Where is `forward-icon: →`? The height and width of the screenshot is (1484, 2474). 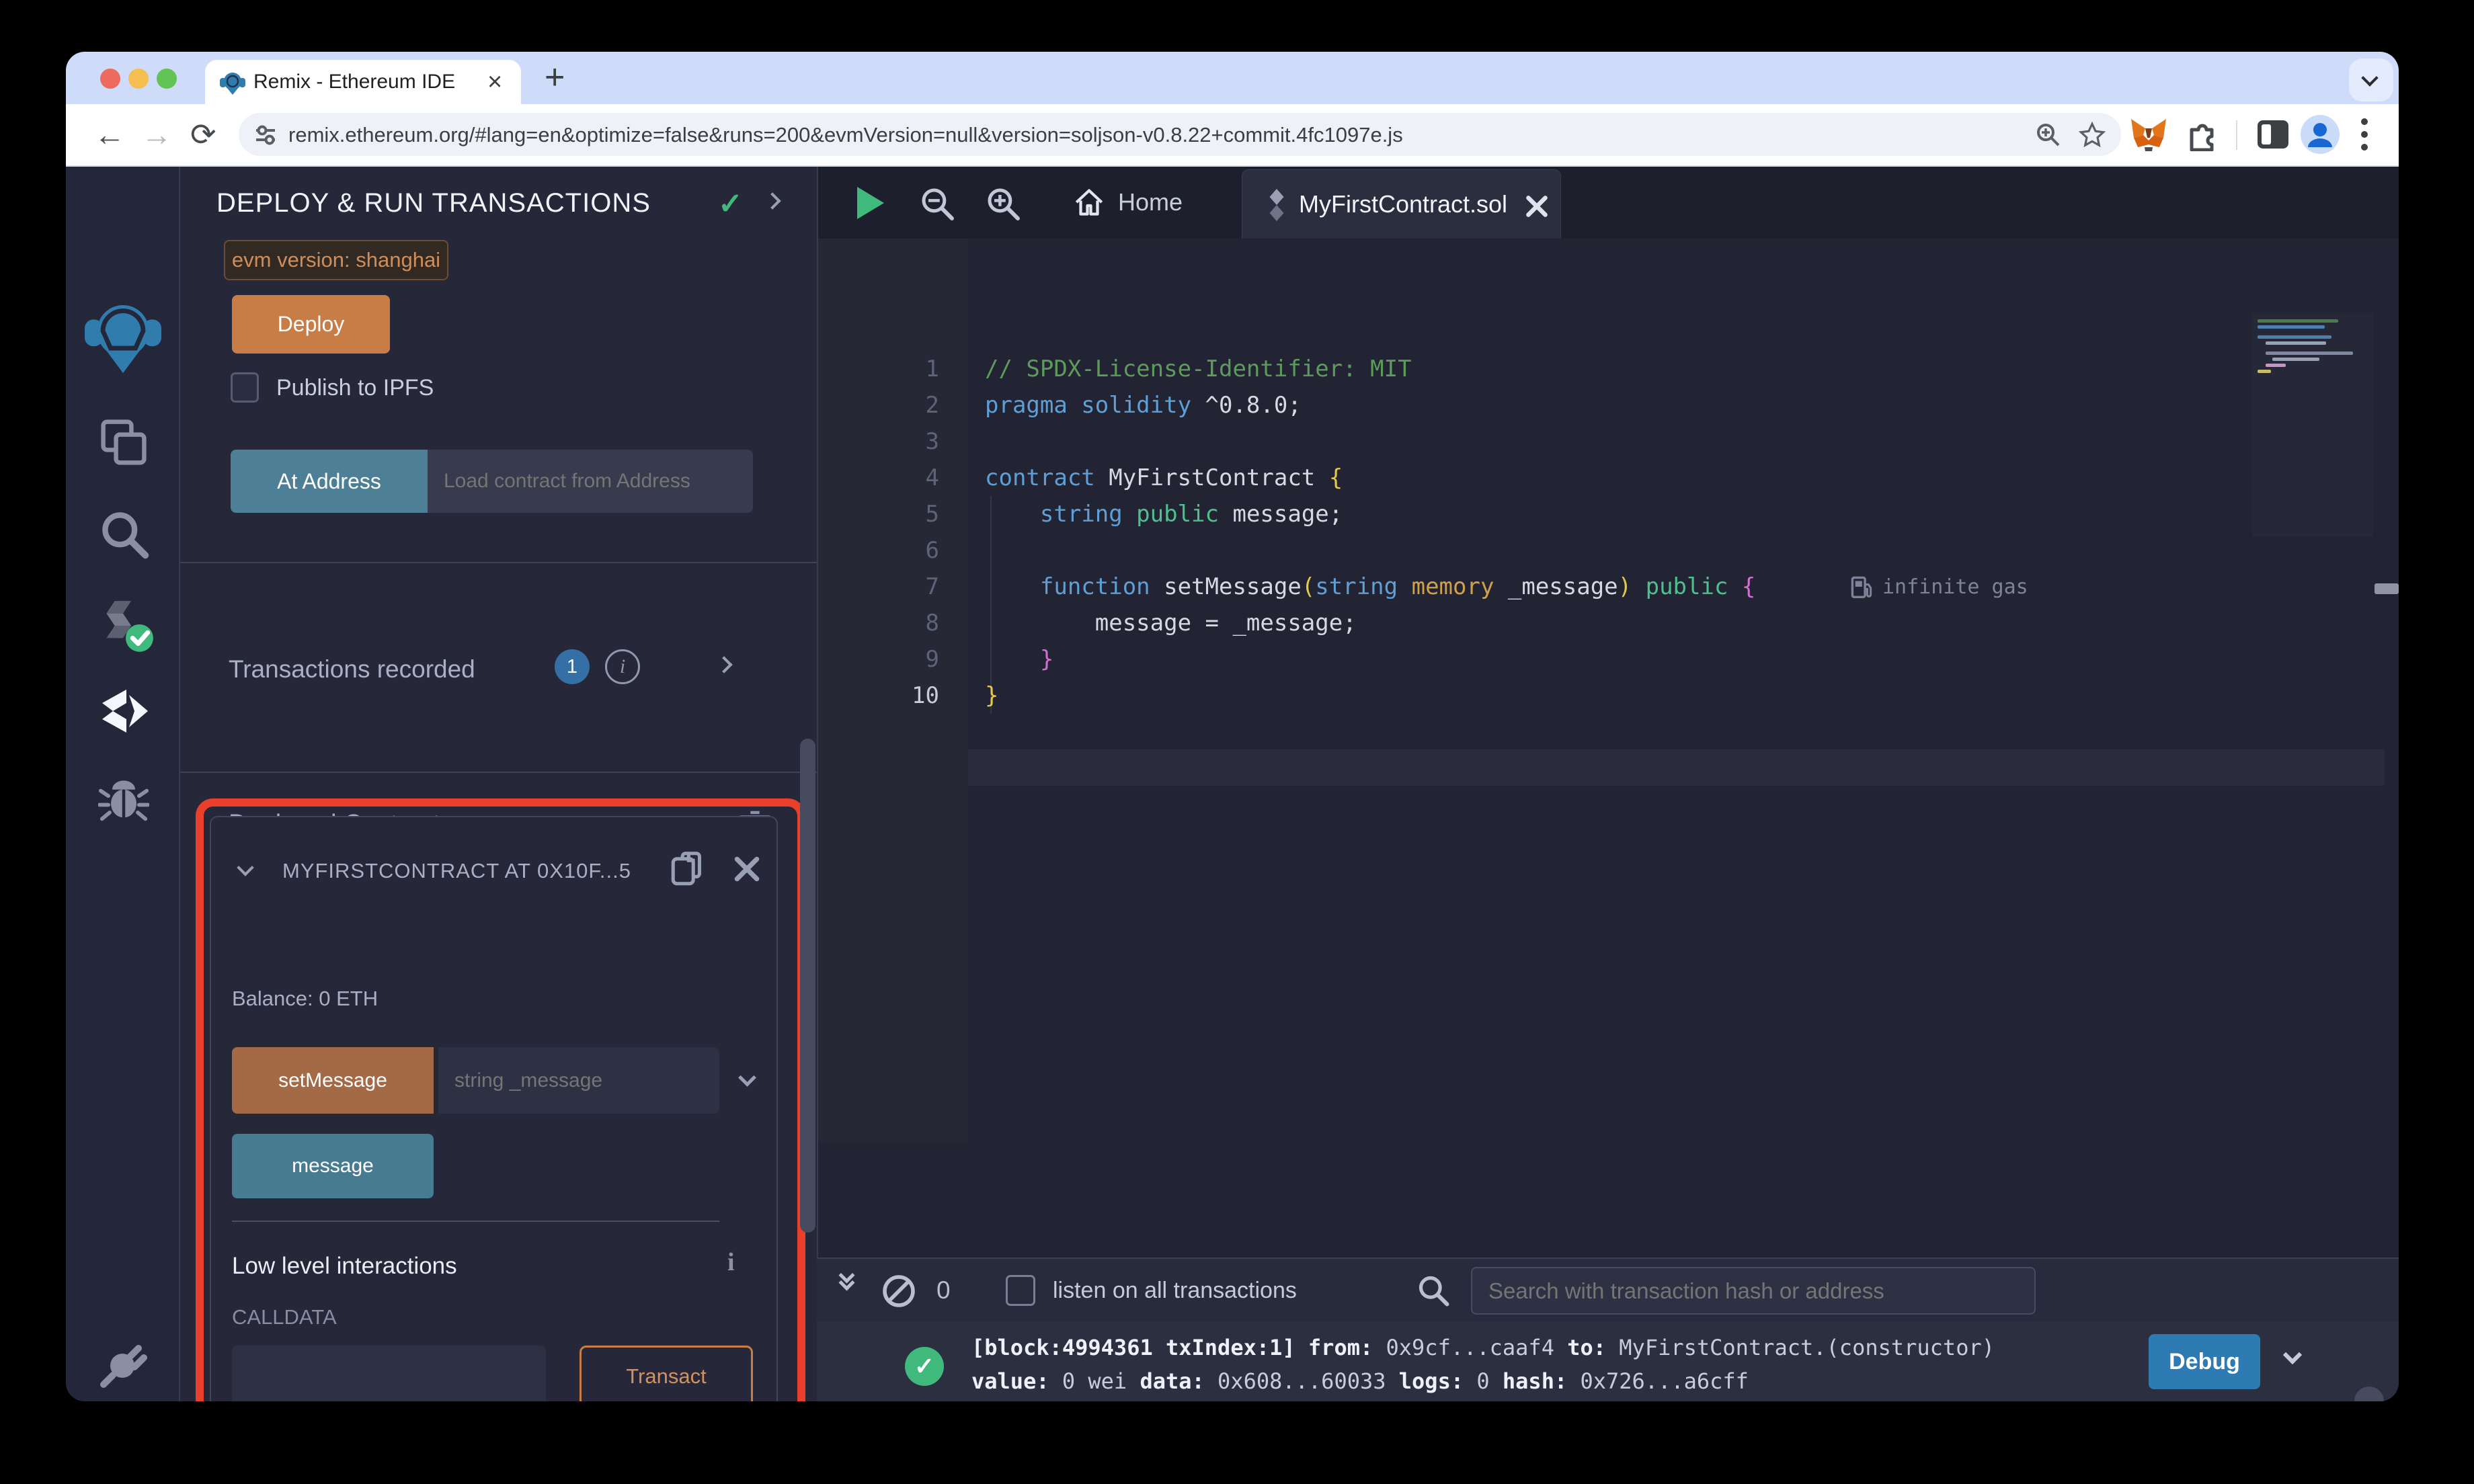
forward-icon: → is located at coordinates (156, 134).